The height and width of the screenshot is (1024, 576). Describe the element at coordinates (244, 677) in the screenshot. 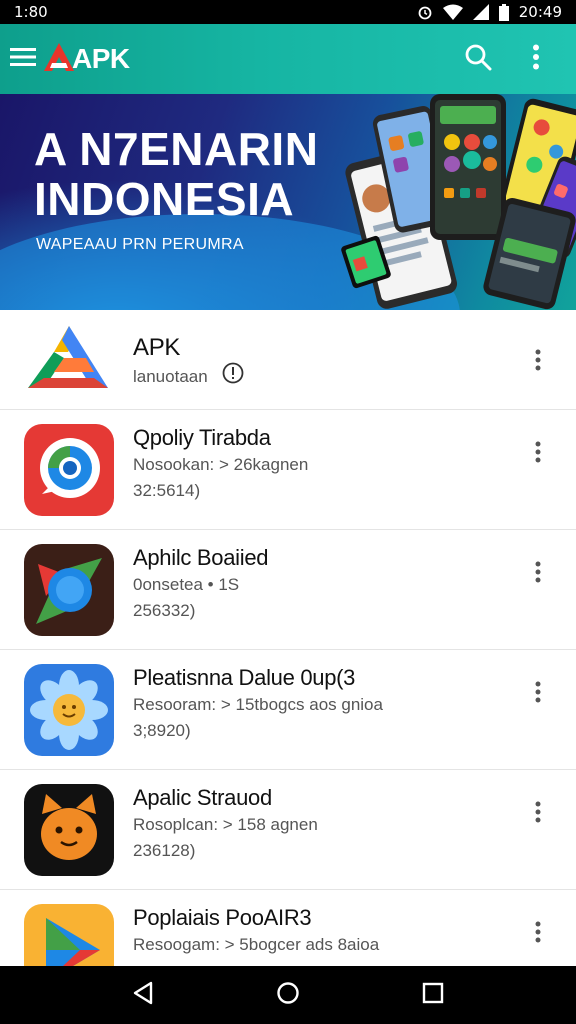

I see `app-name: Pleatisnna Dalue 0up(3` at that location.